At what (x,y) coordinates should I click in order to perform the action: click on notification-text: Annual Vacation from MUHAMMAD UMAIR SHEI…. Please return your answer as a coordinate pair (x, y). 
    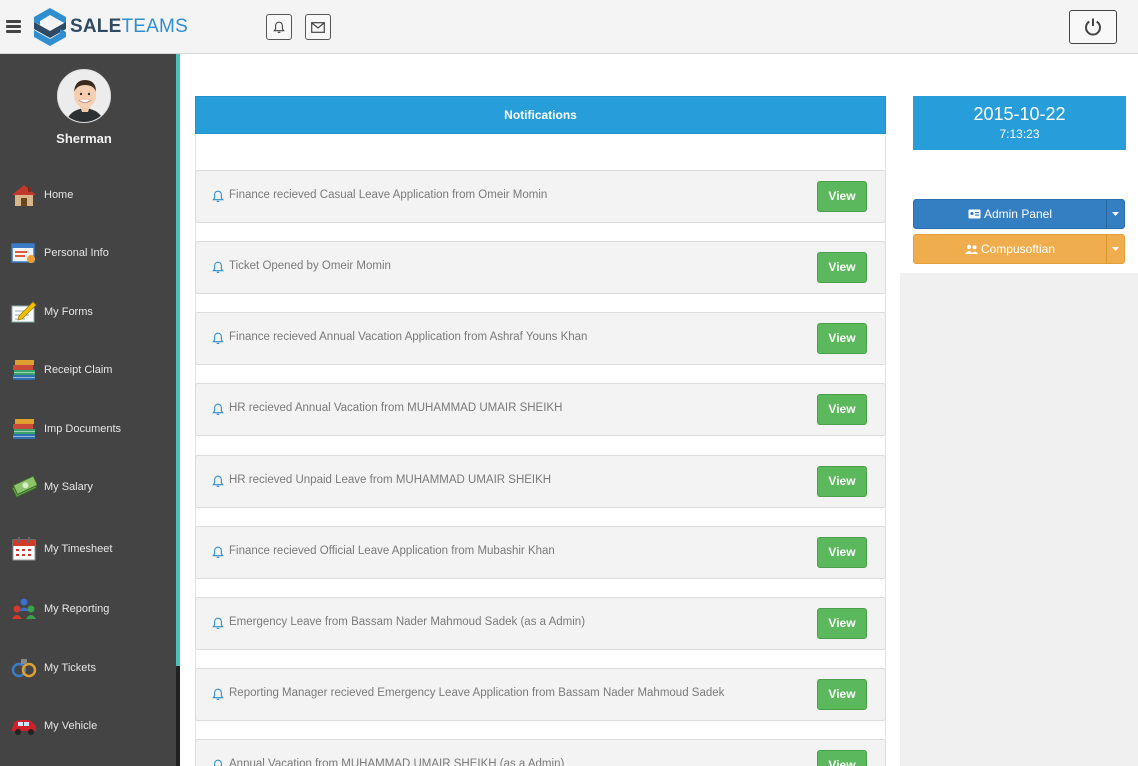
    Looking at the image, I should click on (397, 762).